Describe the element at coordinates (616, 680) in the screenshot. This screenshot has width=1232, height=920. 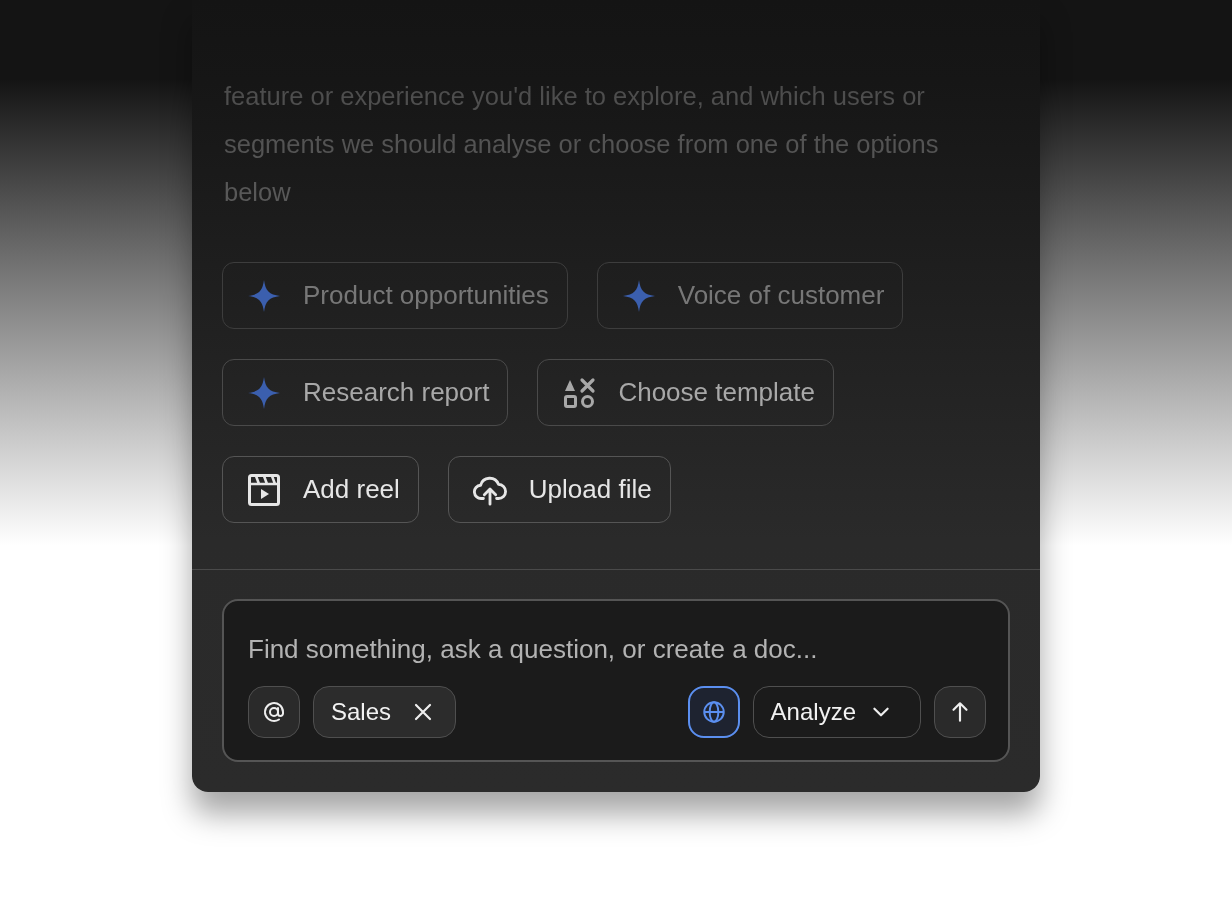
I see `prompt-field: Find something, ask a question, or create a doc... Sales Analyze` at that location.